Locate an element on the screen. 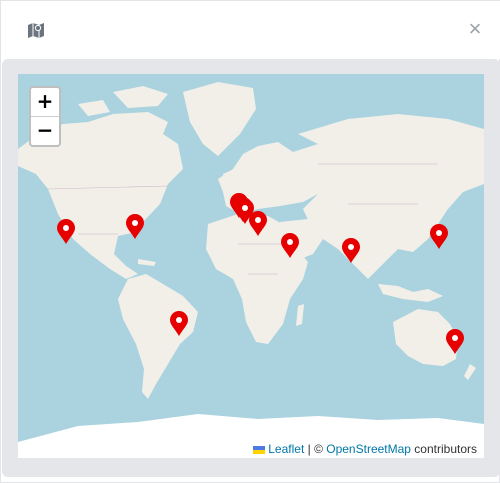  marker-los-angeles is located at coordinates (66, 232).